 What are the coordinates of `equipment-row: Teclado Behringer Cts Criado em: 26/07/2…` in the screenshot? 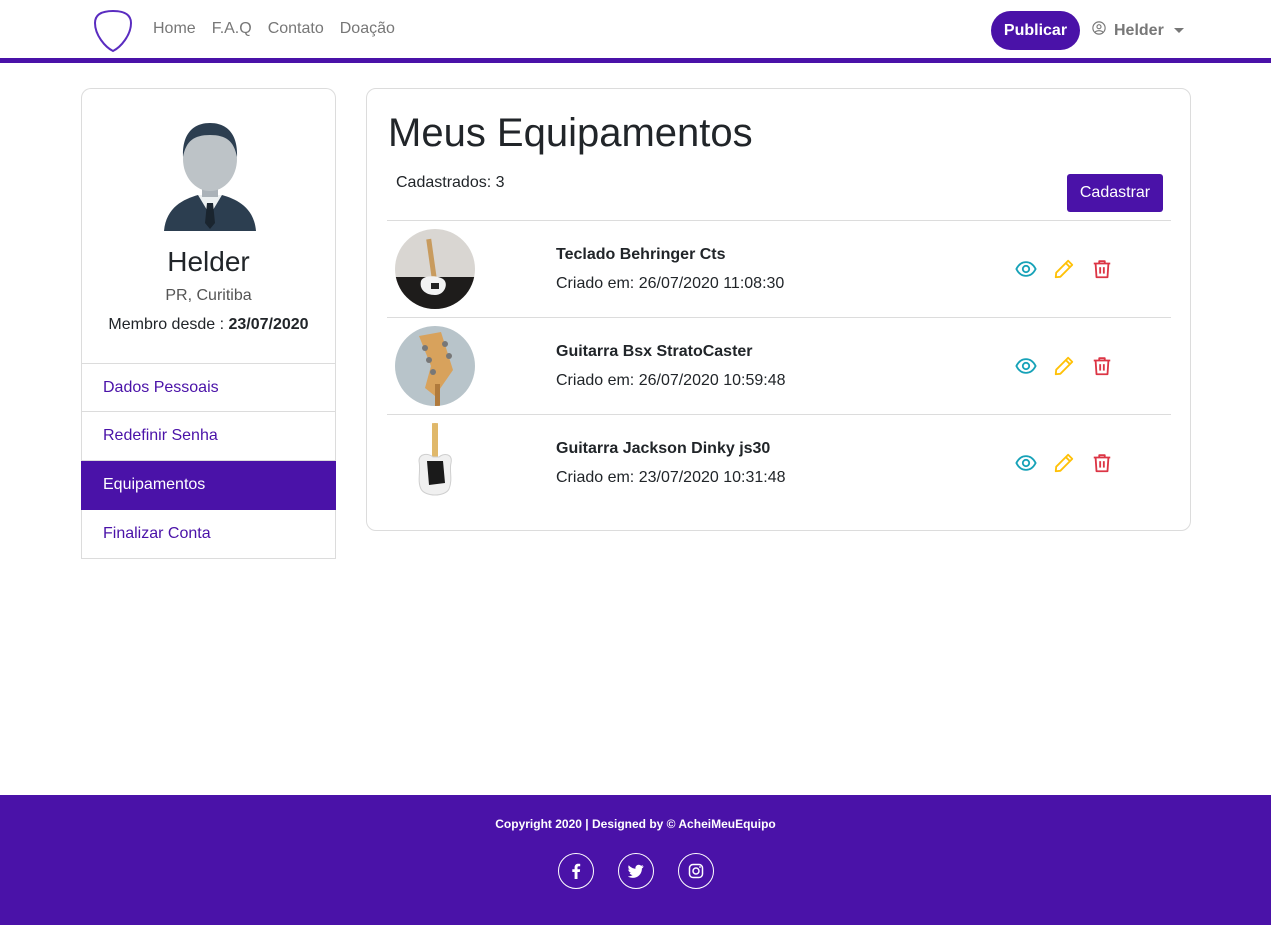 It's located at (779, 268).